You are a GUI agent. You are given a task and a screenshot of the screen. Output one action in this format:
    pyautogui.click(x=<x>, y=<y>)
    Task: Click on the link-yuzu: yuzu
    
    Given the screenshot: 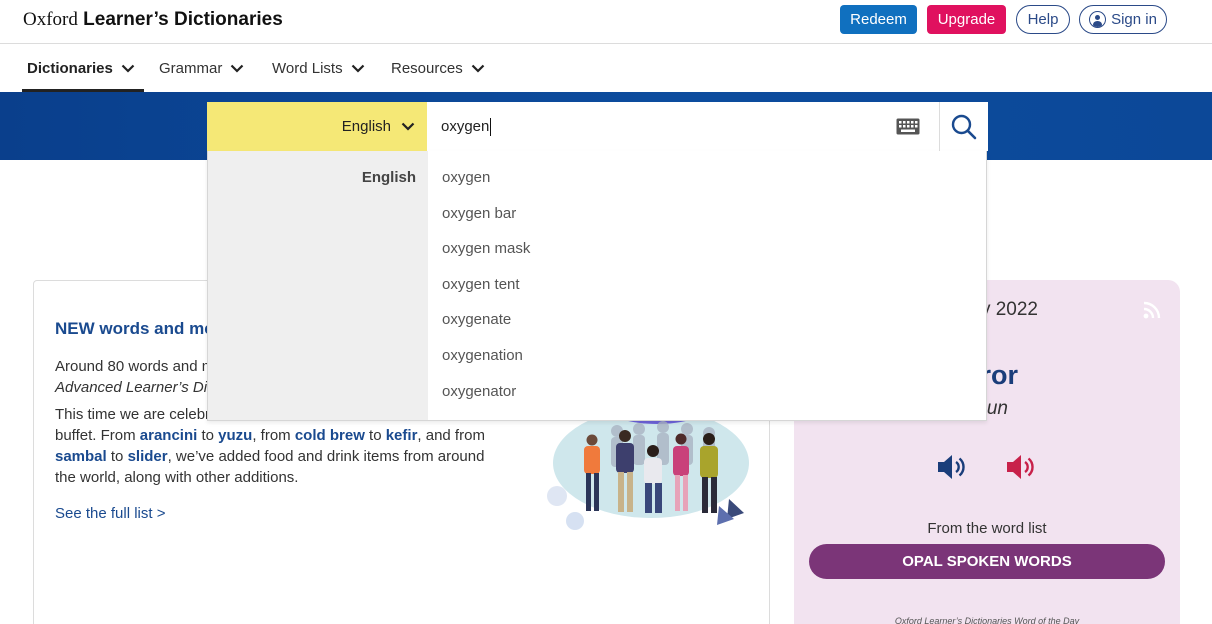 What is the action you would take?
    pyautogui.click(x=235, y=435)
    